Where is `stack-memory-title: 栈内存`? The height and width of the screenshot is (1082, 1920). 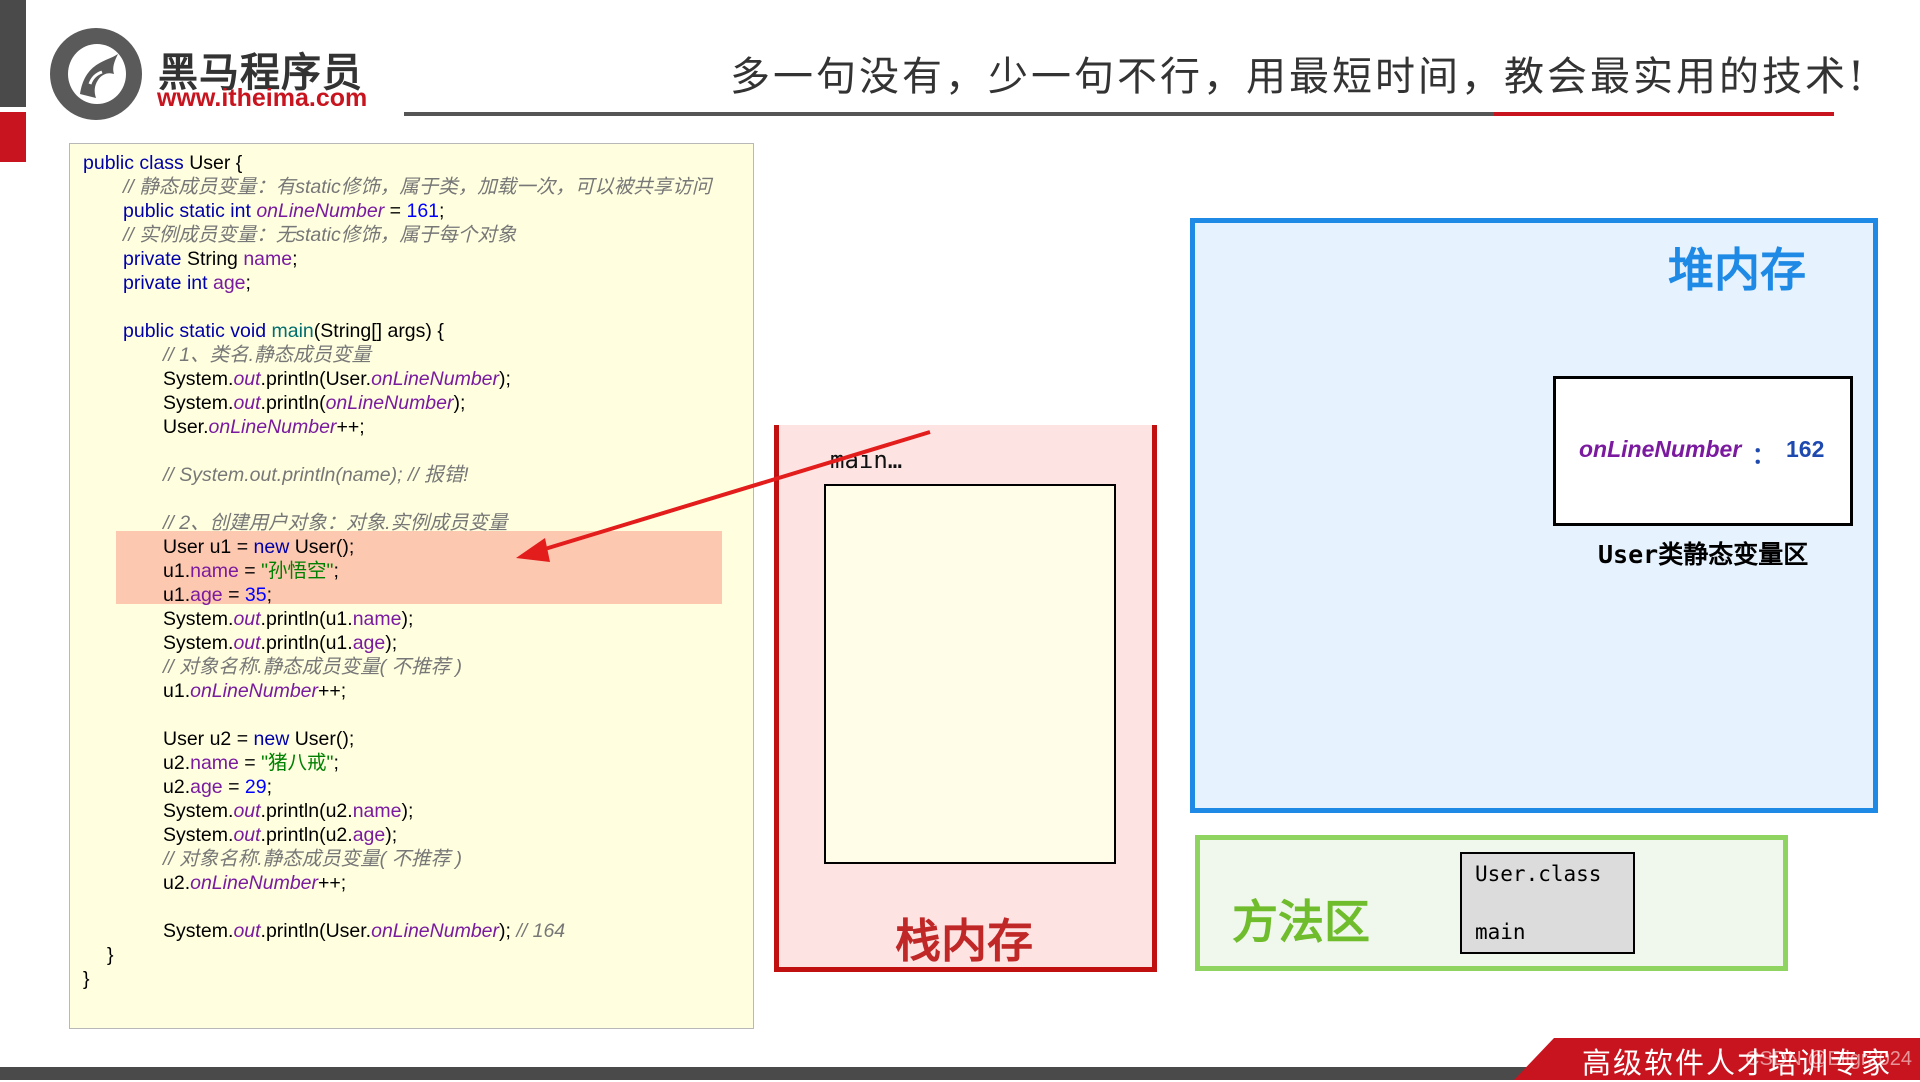 stack-memory-title: 栈内存 is located at coordinates (964, 941).